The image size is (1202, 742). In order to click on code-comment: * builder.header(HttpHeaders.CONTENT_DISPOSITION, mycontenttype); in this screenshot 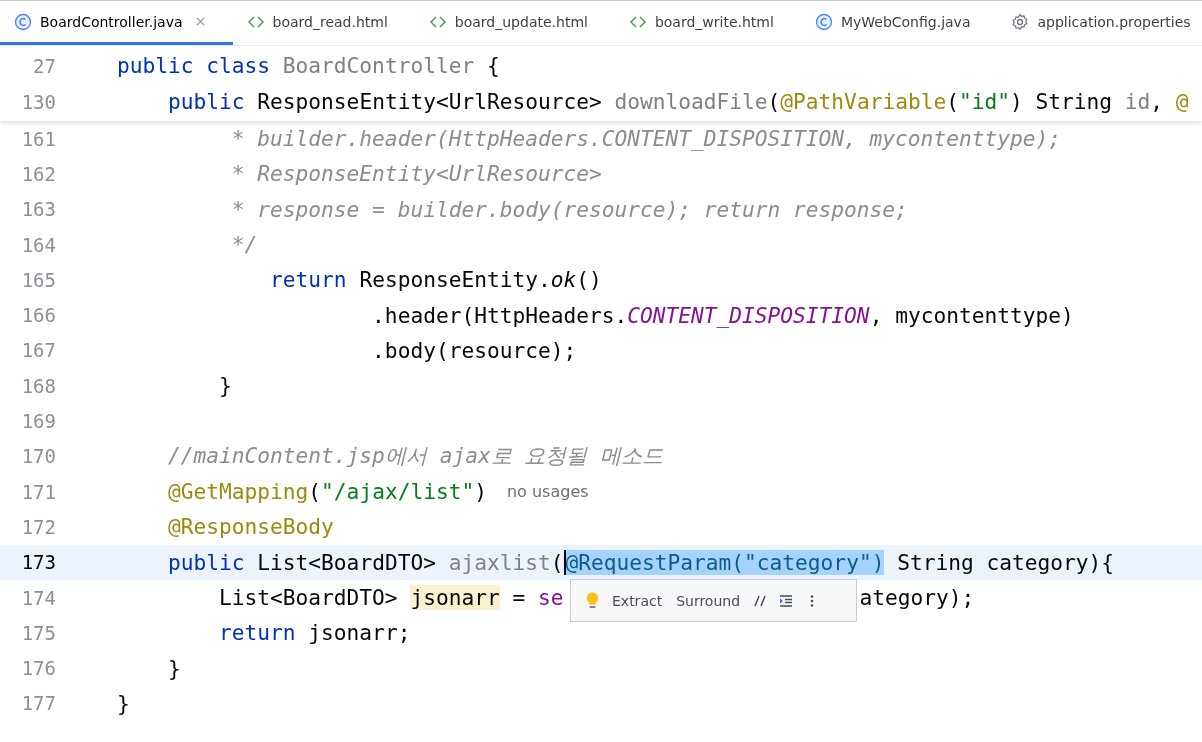, I will do `click(645, 139)`.